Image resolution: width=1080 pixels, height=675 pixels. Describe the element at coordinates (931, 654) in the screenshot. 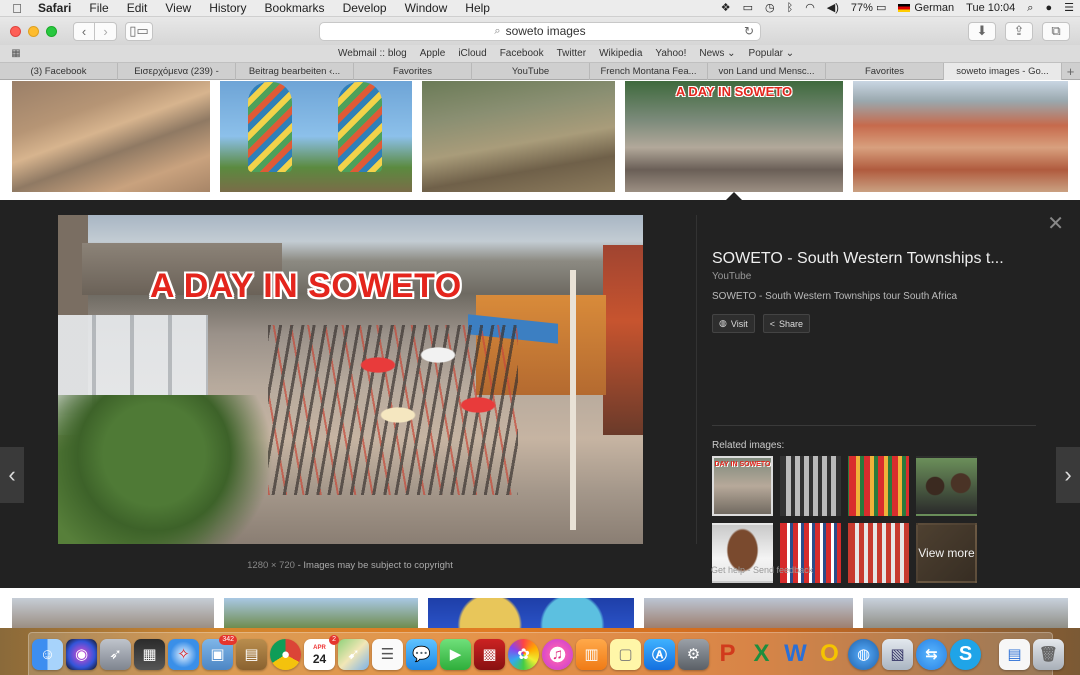

I see `team-viewer-icon: ⇆` at that location.